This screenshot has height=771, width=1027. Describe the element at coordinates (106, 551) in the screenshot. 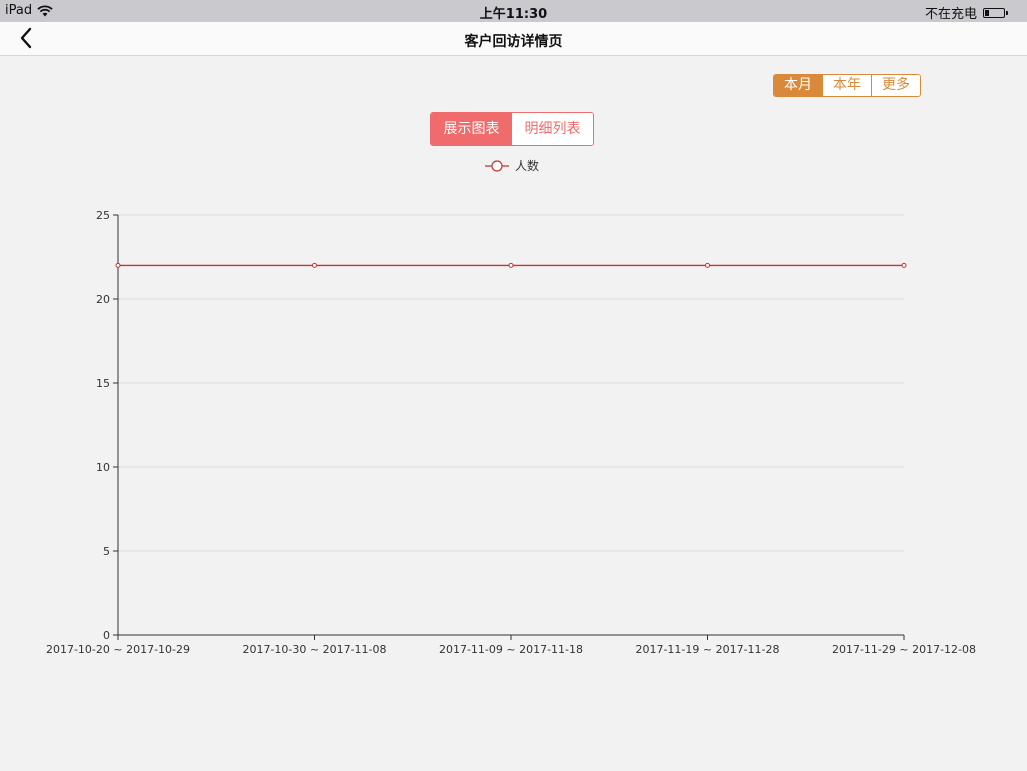

I see `y-tick-label: 5` at that location.